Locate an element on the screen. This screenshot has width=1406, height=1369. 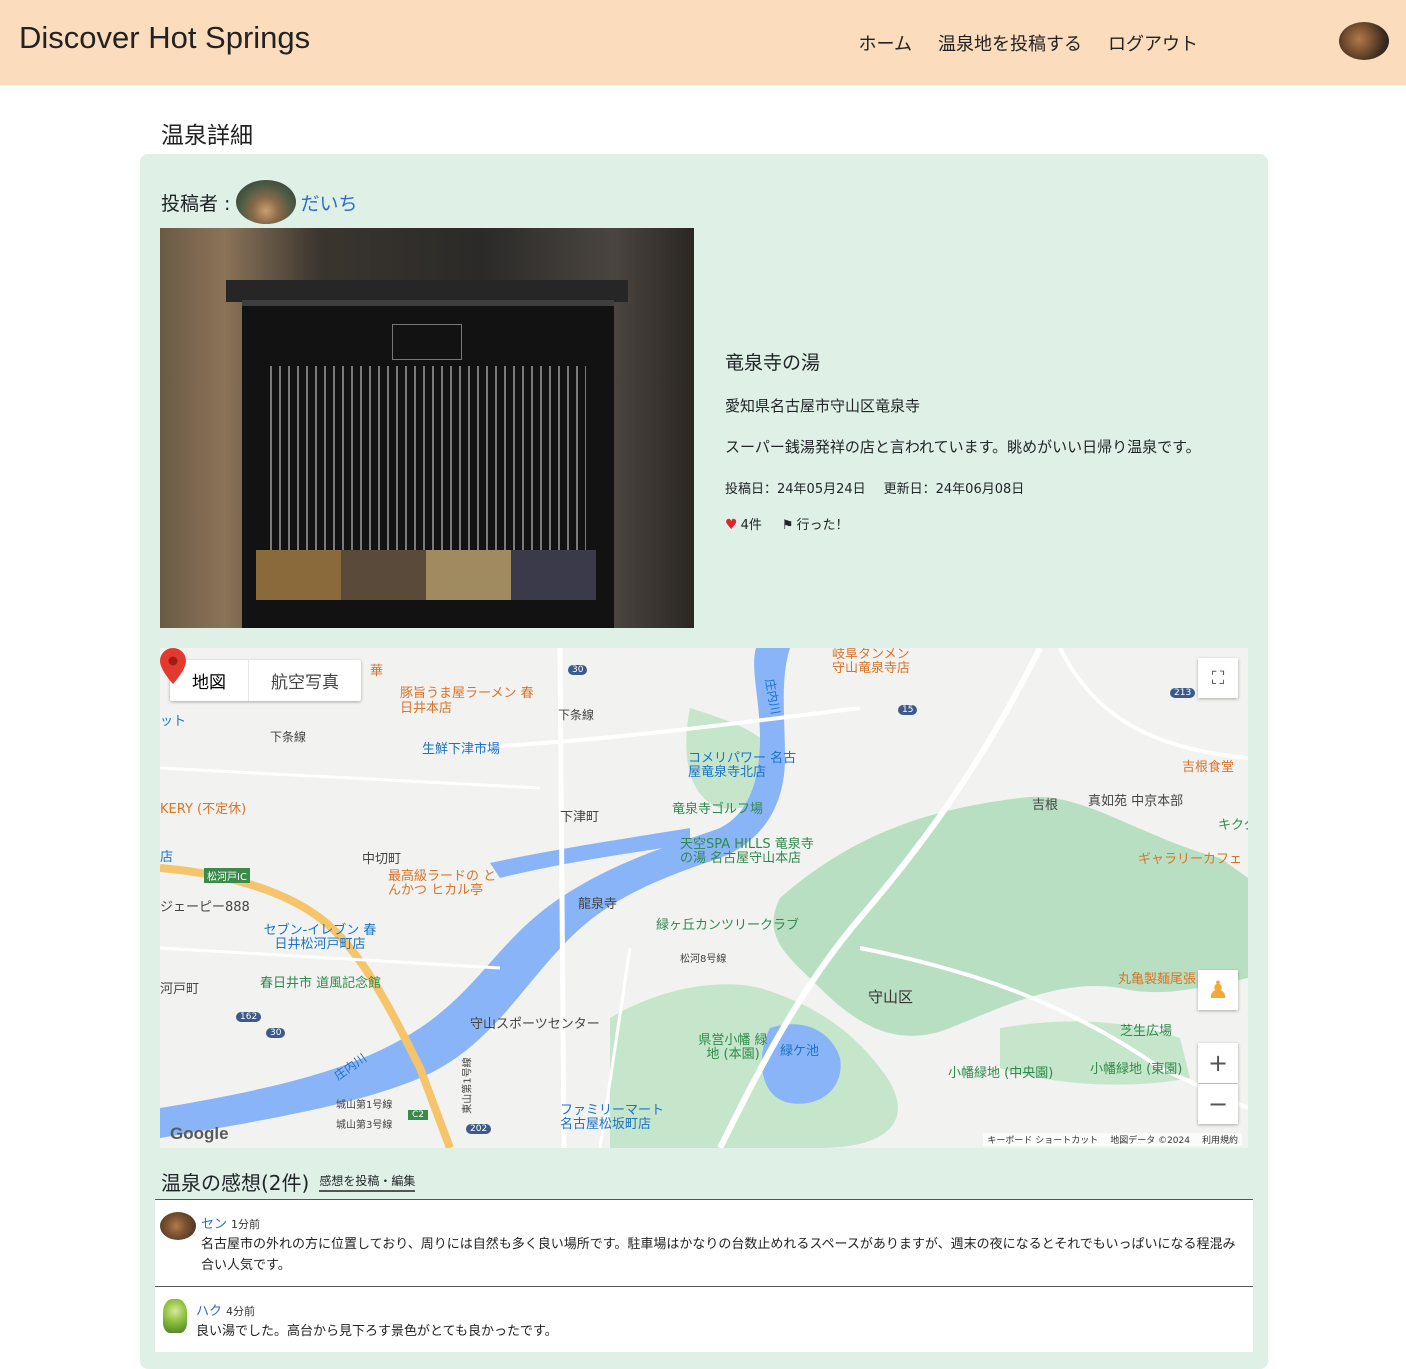
reviews-header: 温泉の感想(2件) 感想を投稿・編集 is located at coordinates (288, 1181).